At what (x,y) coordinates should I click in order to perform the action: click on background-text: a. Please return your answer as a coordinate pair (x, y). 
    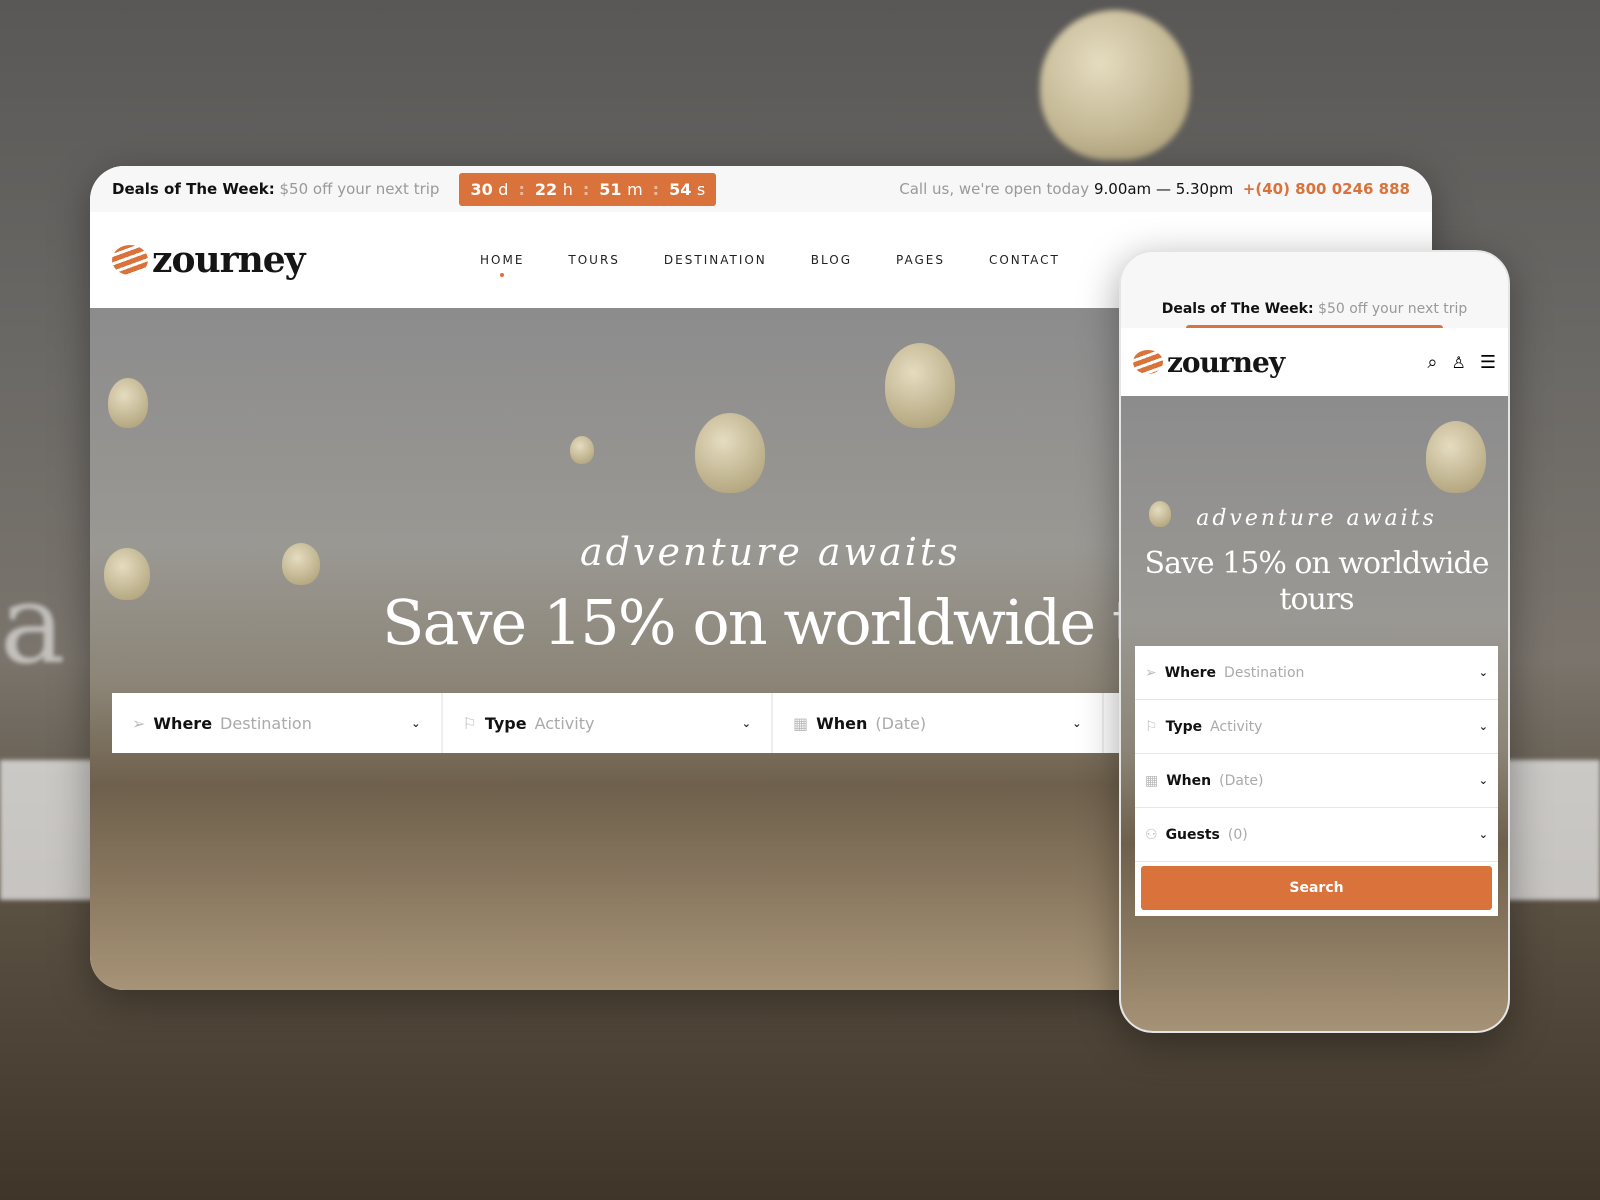
    Looking at the image, I should click on (33, 624).